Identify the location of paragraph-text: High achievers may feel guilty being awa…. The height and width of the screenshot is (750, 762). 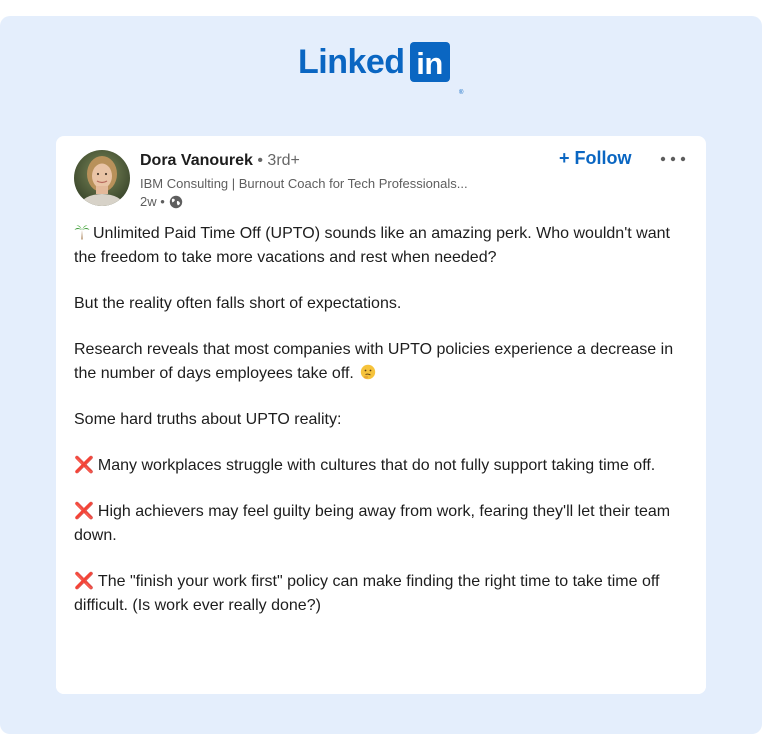
(372, 523).